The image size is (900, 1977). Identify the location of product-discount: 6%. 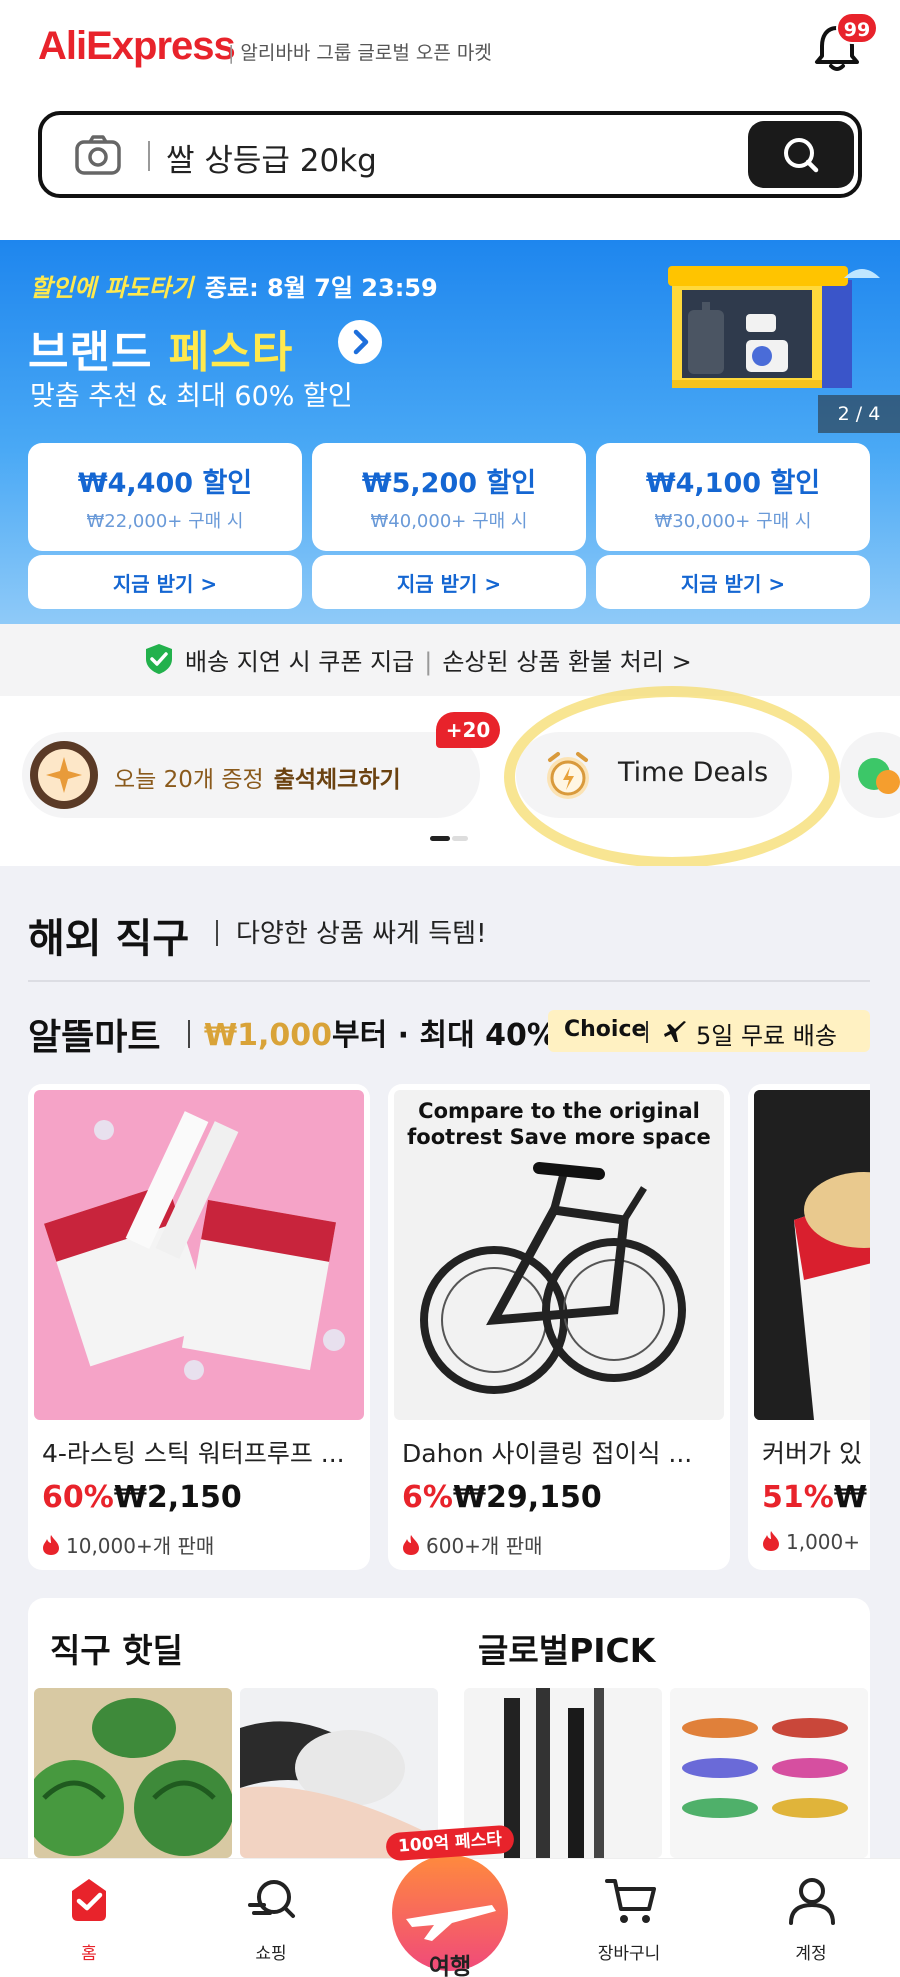
(427, 1497).